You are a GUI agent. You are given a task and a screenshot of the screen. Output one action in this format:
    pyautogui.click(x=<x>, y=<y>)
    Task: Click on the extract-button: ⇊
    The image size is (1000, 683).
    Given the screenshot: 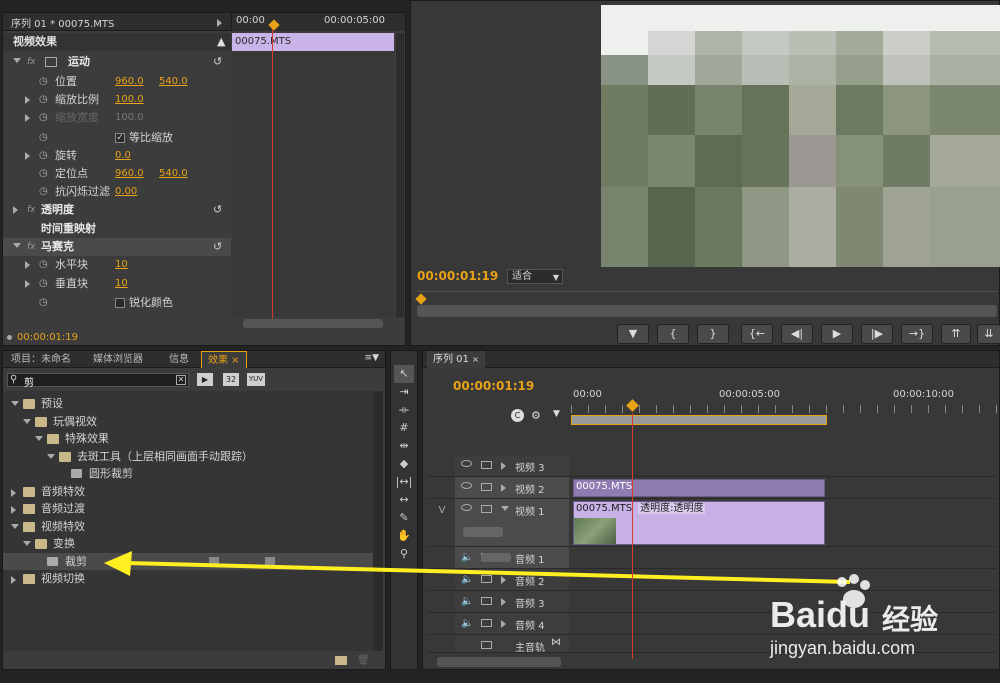 What is the action you would take?
    pyautogui.click(x=988, y=334)
    